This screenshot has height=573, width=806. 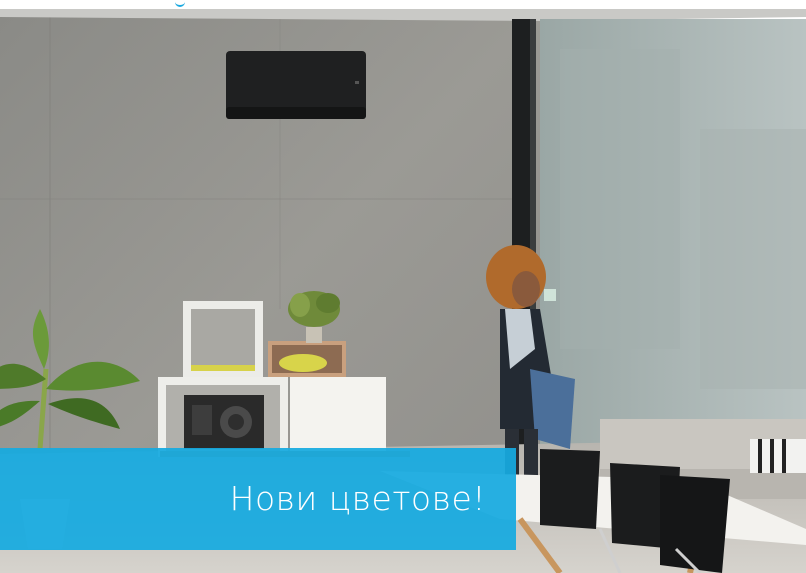 What do you see at coordinates (357, 498) in the screenshot?
I see `promo-banner-text: Нови цветове!` at bounding box center [357, 498].